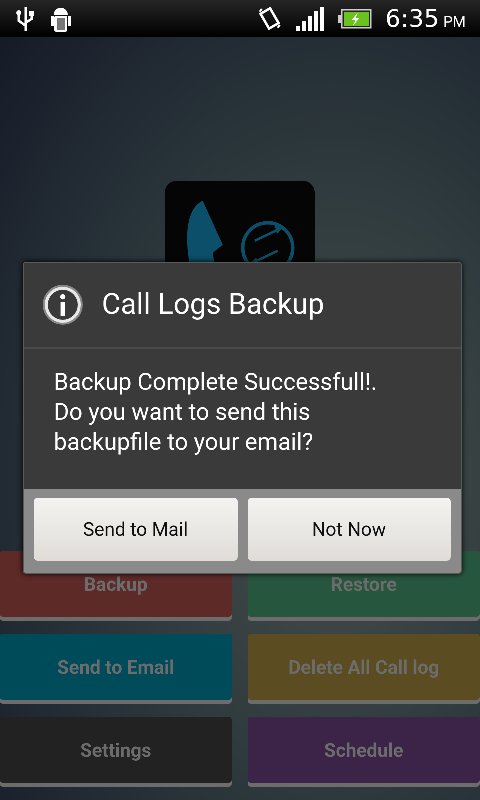  I want to click on dialog-message: Backup Complete Successfull!. Do you want to send this backupfile to your email?, so click(215, 412).